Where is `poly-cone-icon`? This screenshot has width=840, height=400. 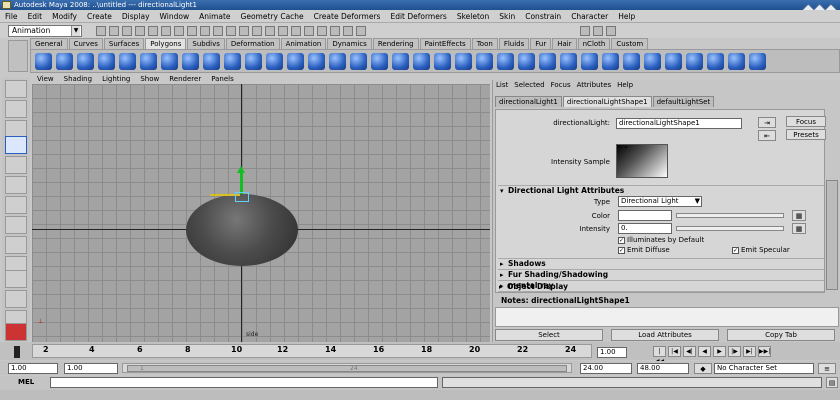 poly-cone-icon is located at coordinates (106, 61).